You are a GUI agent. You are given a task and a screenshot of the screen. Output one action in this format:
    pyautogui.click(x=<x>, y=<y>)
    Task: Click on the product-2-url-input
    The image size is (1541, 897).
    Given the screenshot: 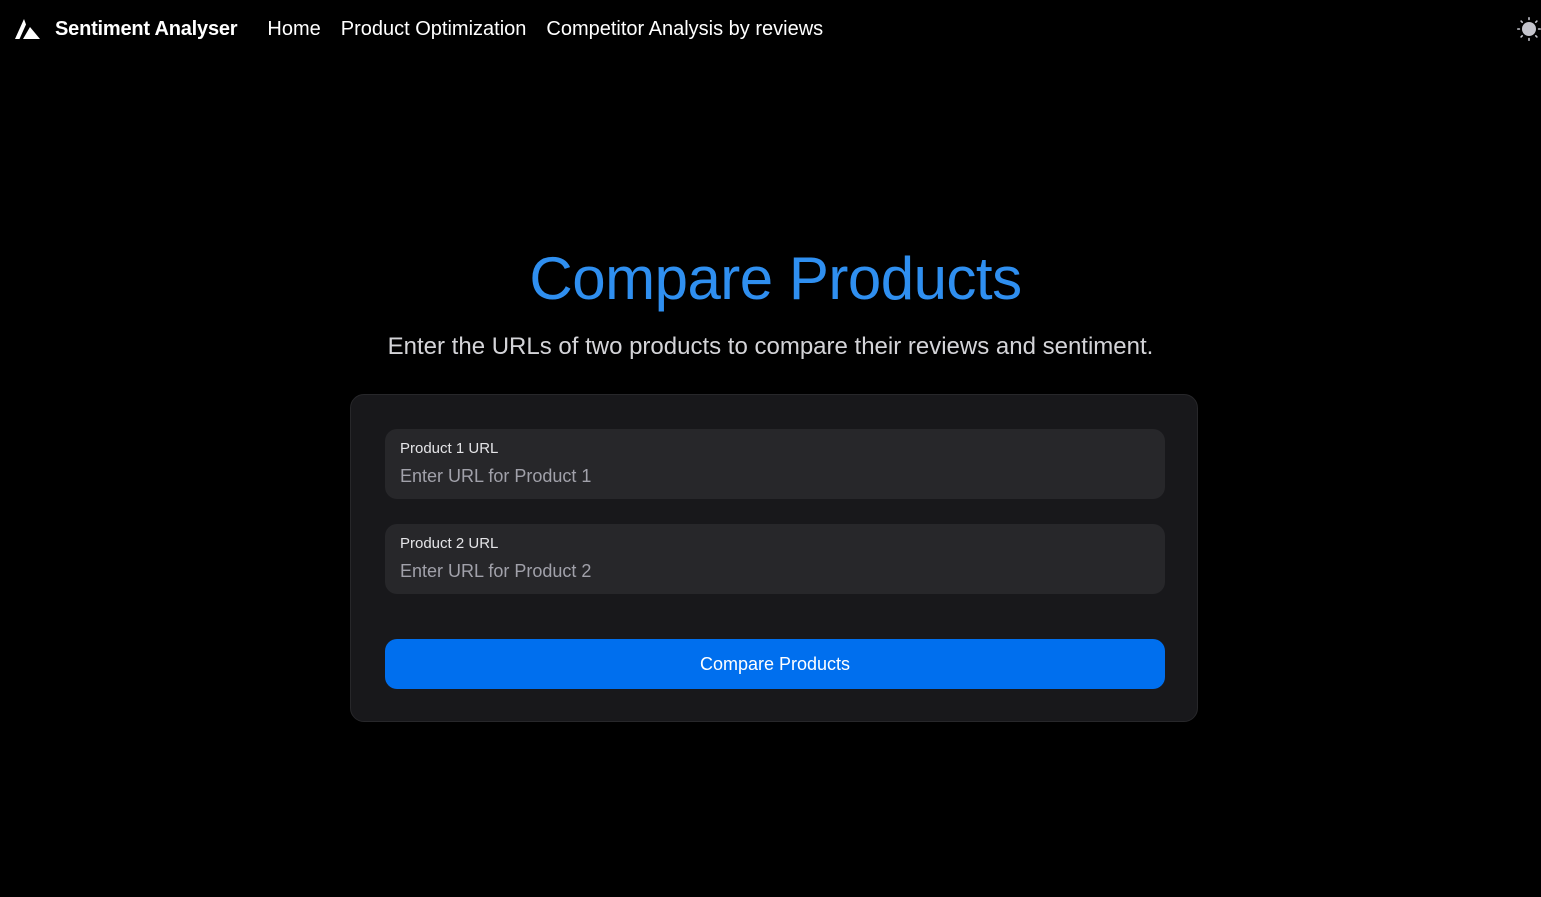 What is the action you would take?
    pyautogui.click(x=775, y=571)
    